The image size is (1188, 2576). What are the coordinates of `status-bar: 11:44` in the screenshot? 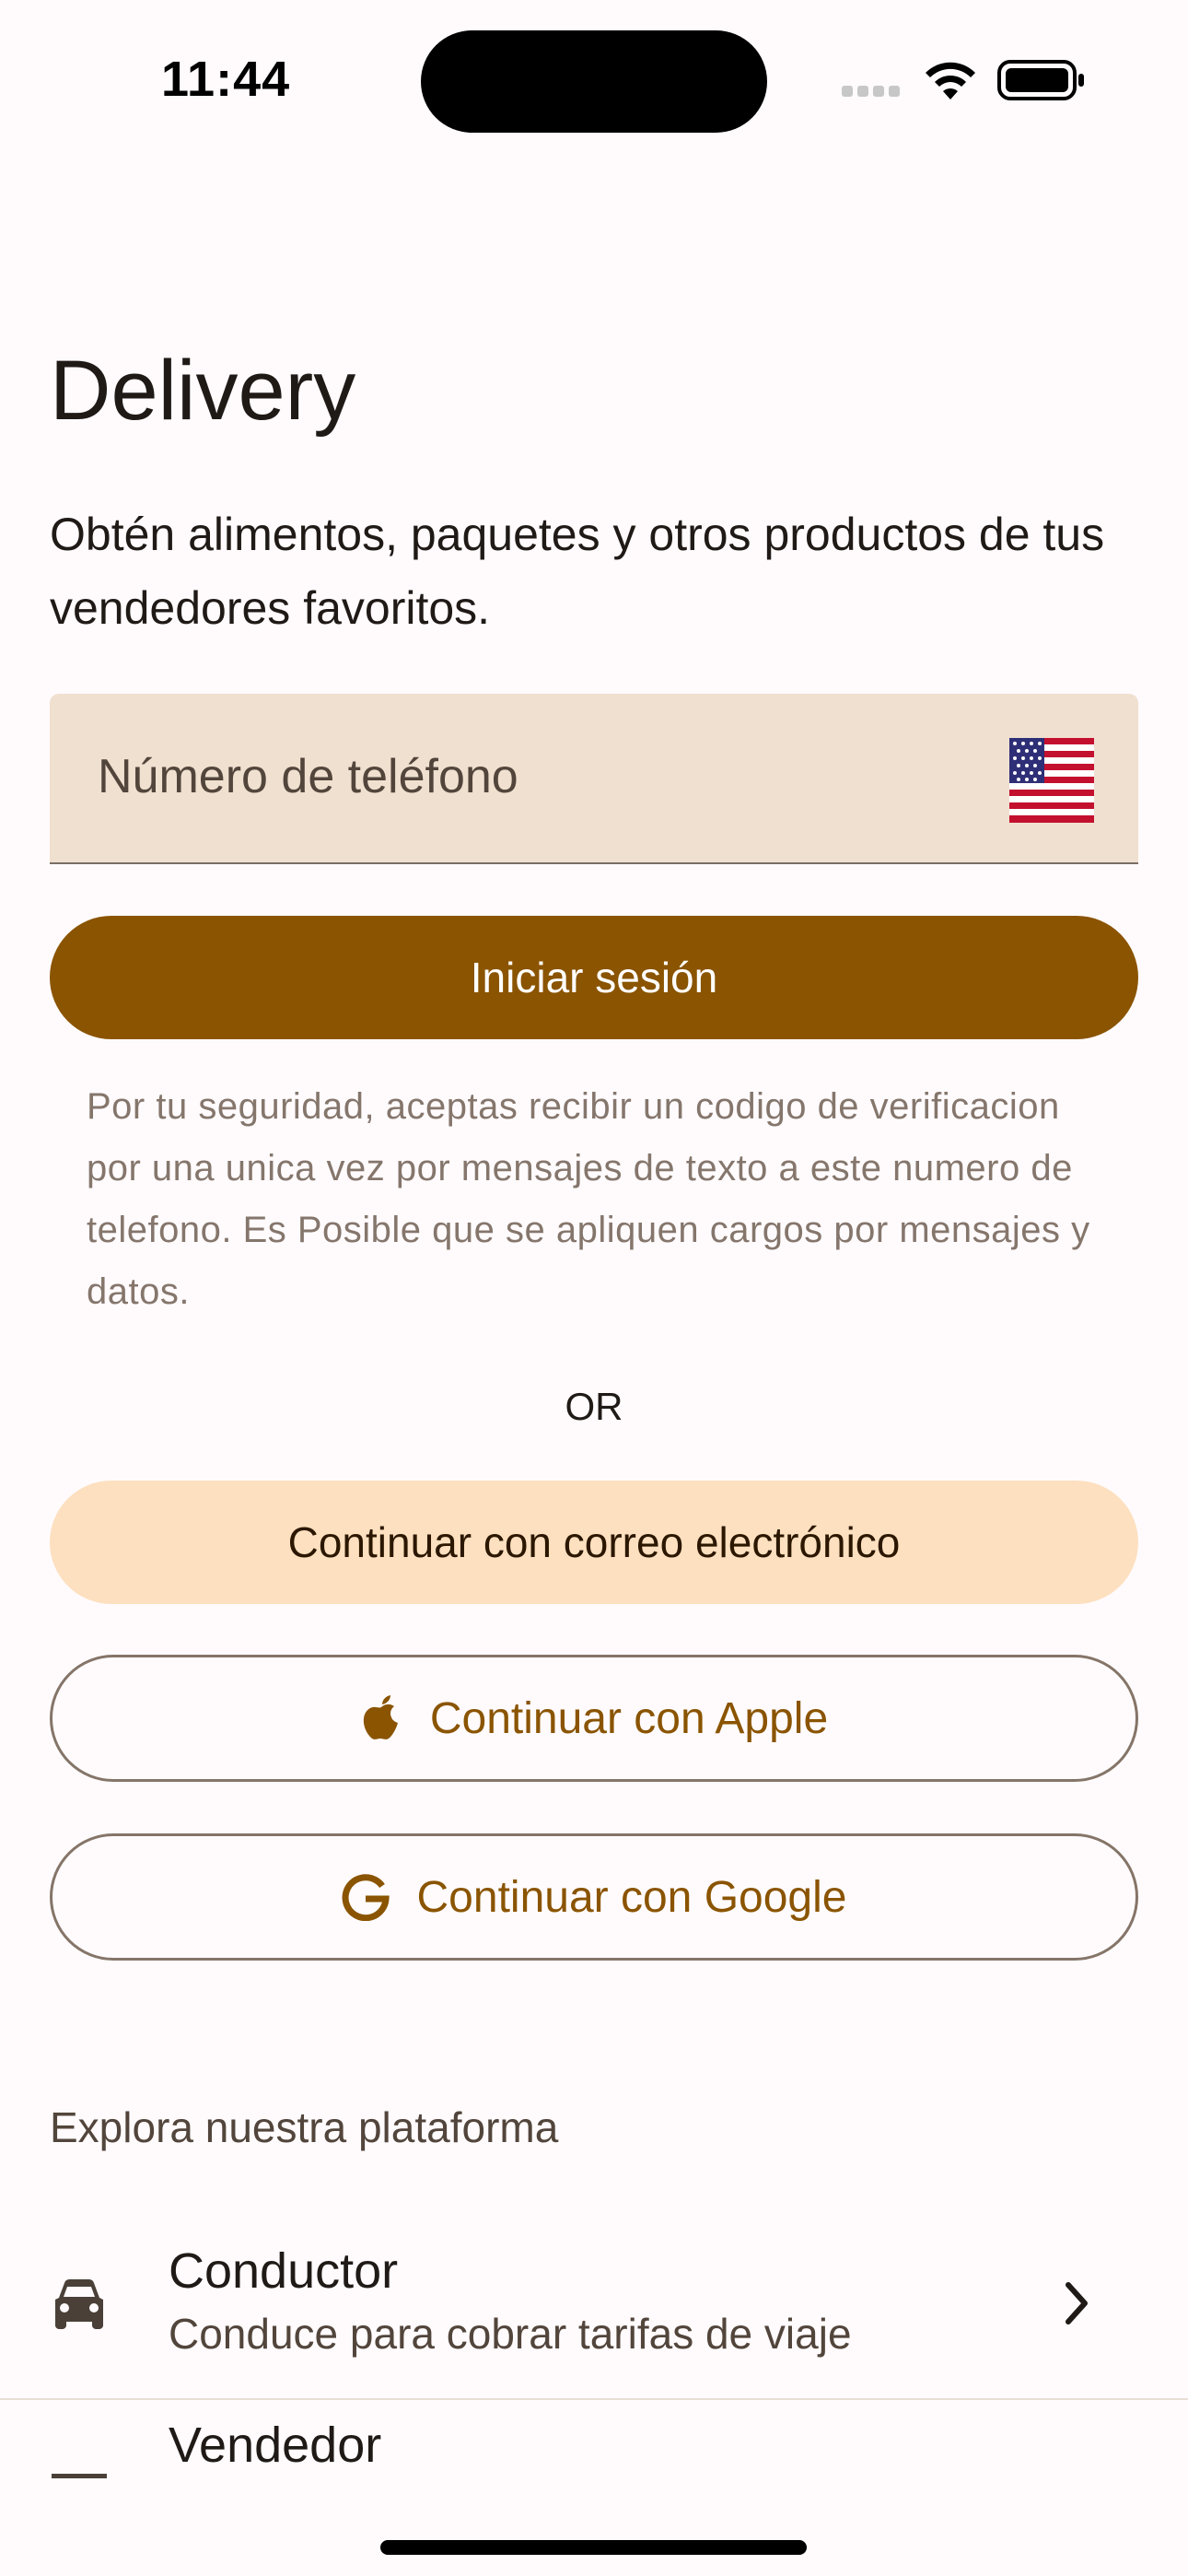 It's located at (594, 73).